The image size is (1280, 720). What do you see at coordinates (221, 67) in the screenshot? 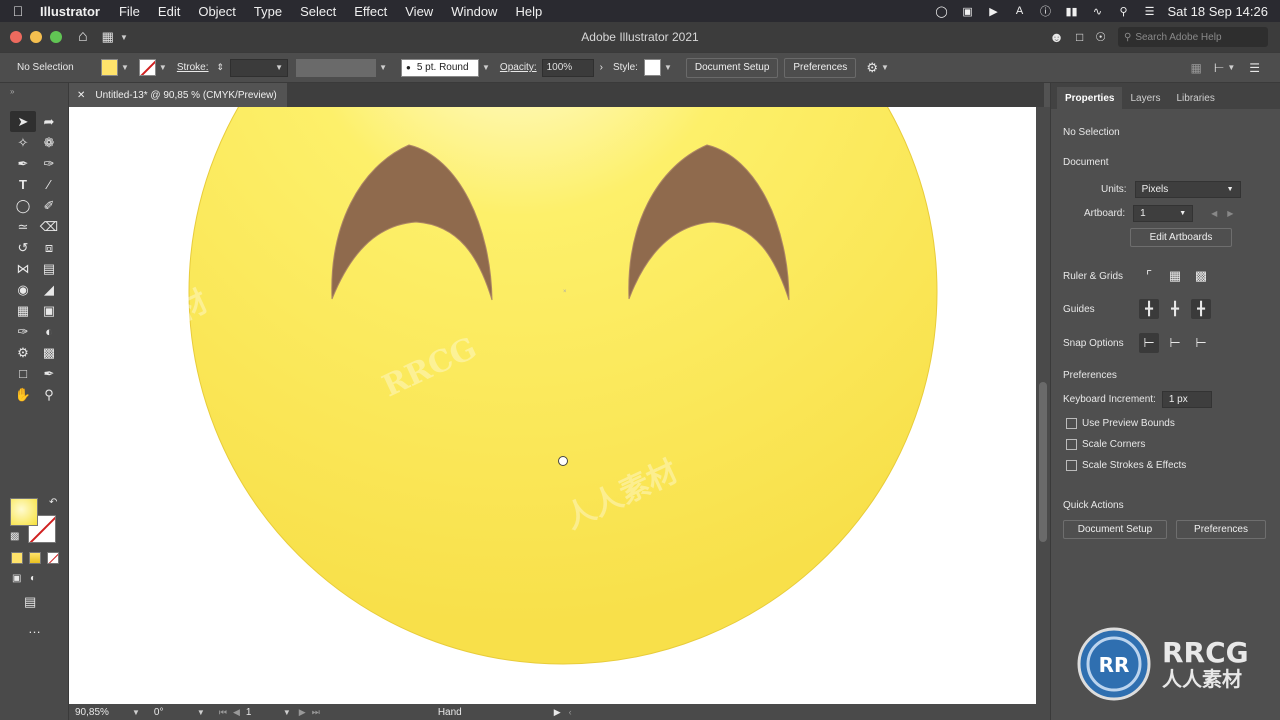
I see `stroke-stepper-icon: ⇕` at bounding box center [221, 67].